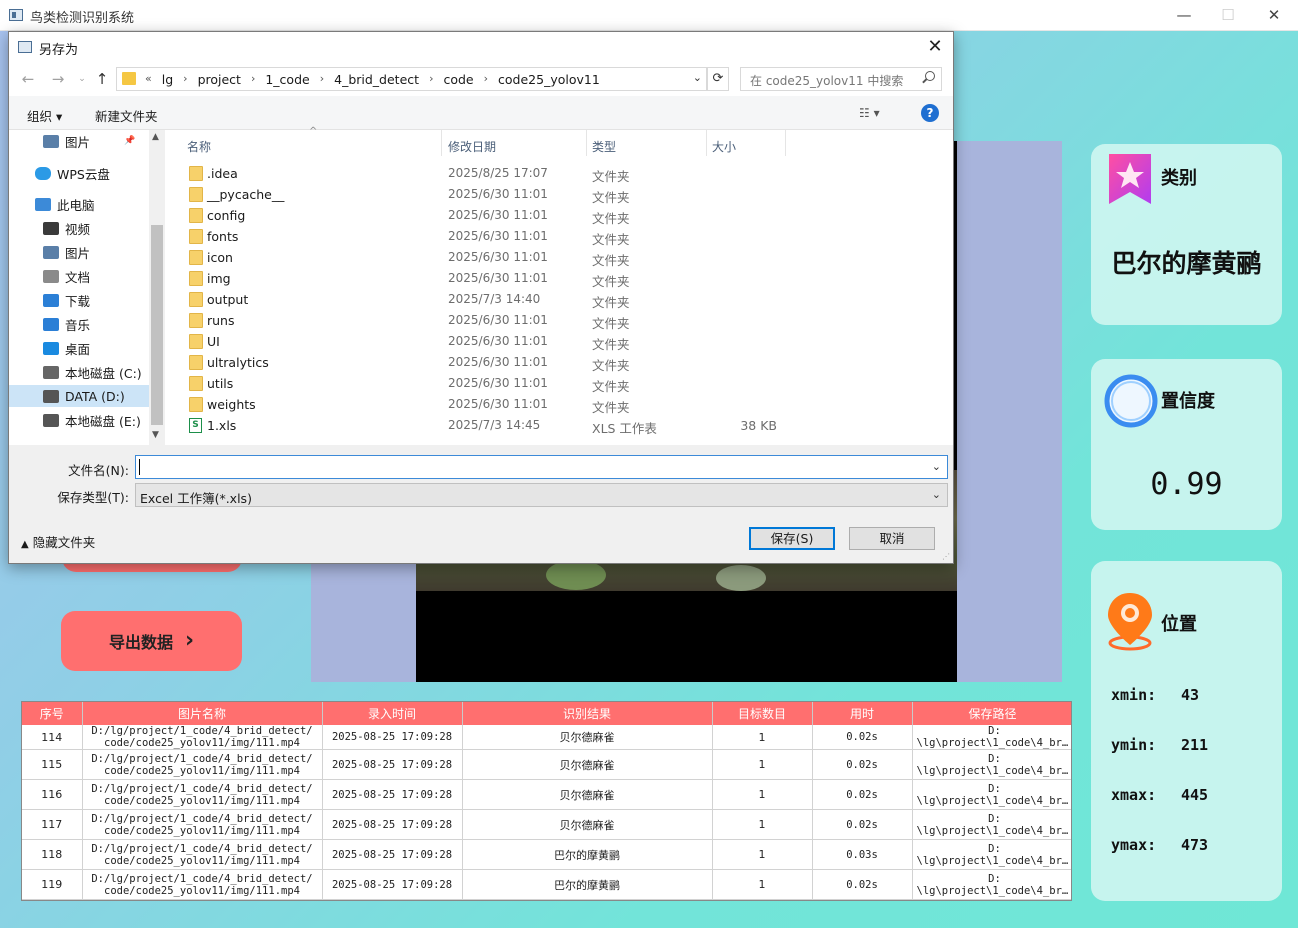  What do you see at coordinates (559, 215) in the screenshot?
I see `file-row: config 2025/6/30 11:01 文件夹` at bounding box center [559, 215].